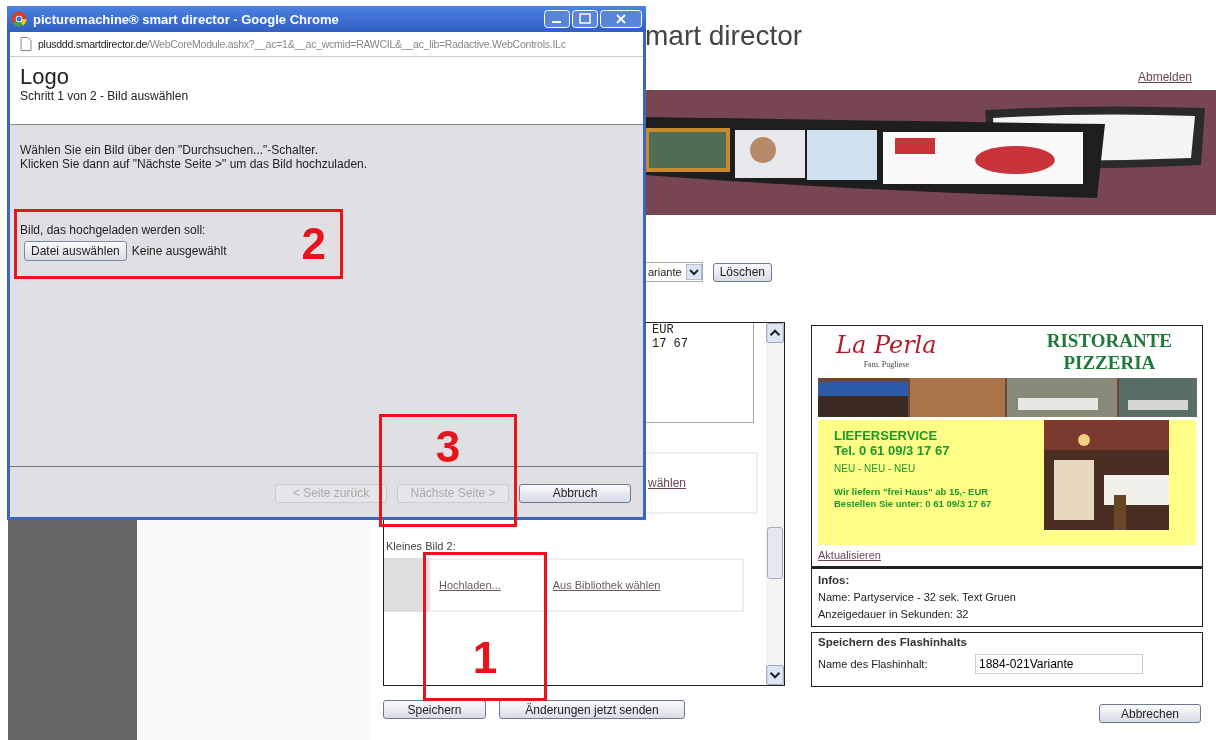 The image size is (1216, 740). Describe the element at coordinates (775, 553) in the screenshot. I see `scrollbar-thumb` at that location.